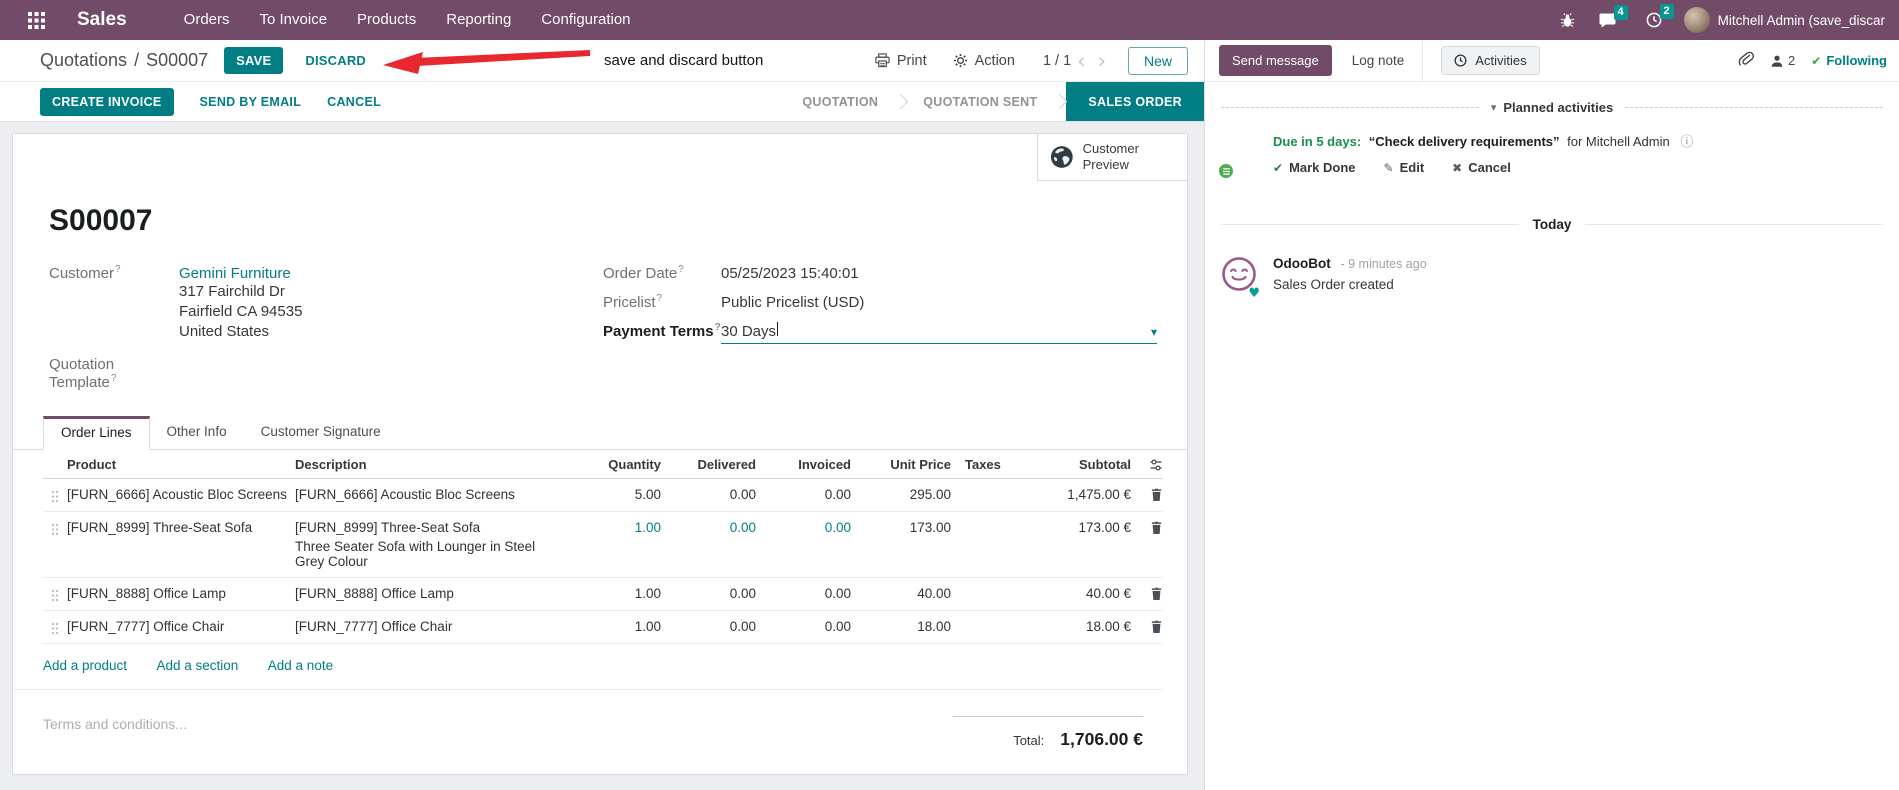 The width and height of the screenshot is (1899, 790). Describe the element at coordinates (478, 20) in the screenshot. I see `menu-reporting: Reporting` at that location.